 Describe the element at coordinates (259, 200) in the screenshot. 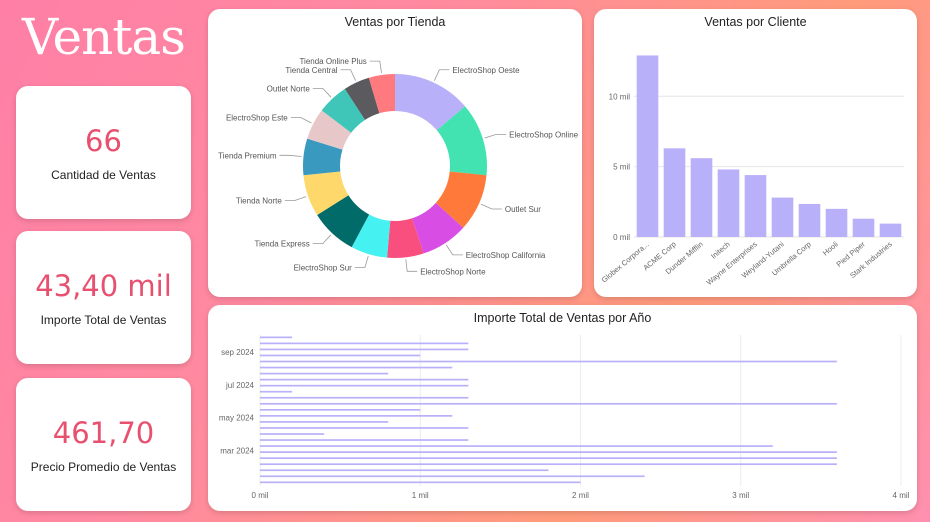

I see `slice-label: Tienda Norte` at that location.